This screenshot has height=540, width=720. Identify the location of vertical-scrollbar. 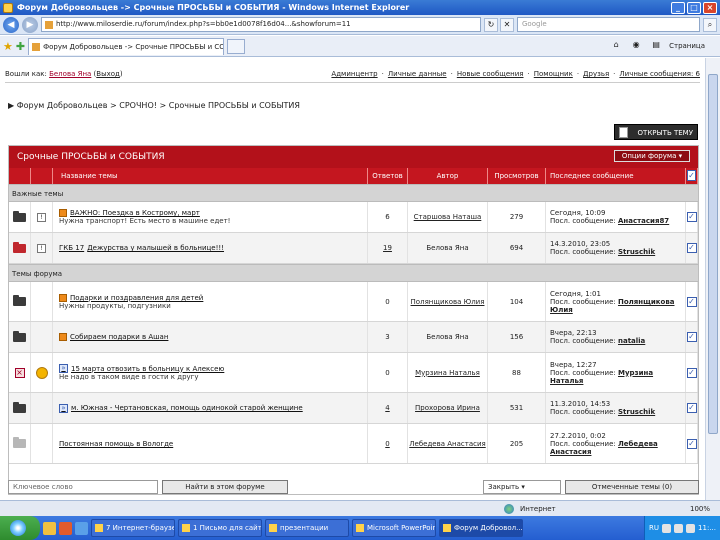
(712, 279).